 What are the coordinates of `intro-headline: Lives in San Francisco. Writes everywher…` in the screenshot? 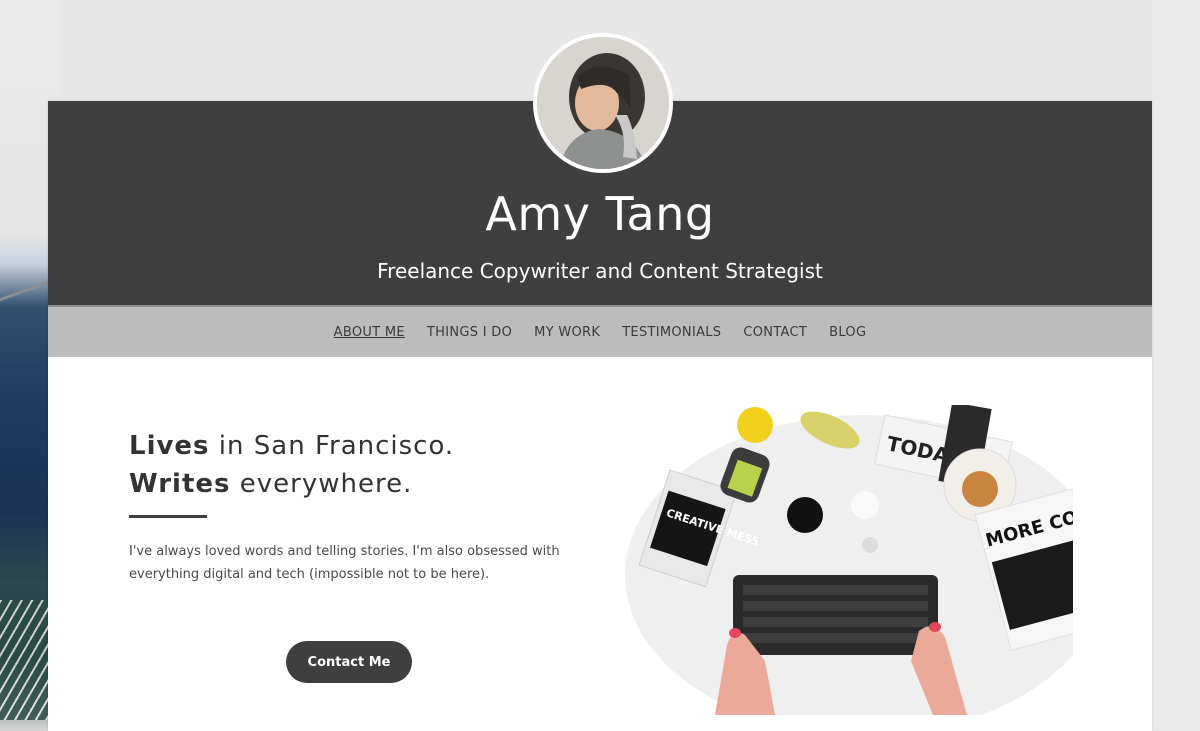 It's located at (339, 465).